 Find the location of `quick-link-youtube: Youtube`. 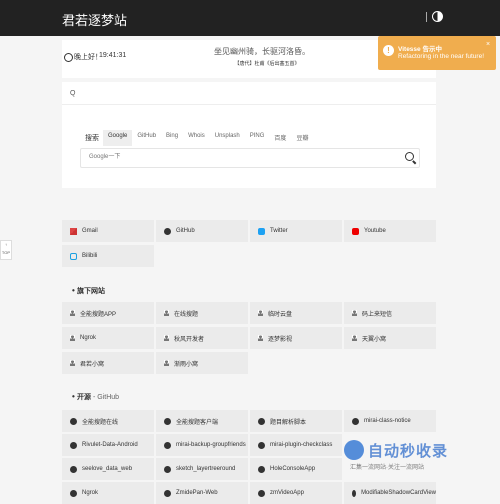

quick-link-youtube: Youtube is located at coordinates (390, 231).